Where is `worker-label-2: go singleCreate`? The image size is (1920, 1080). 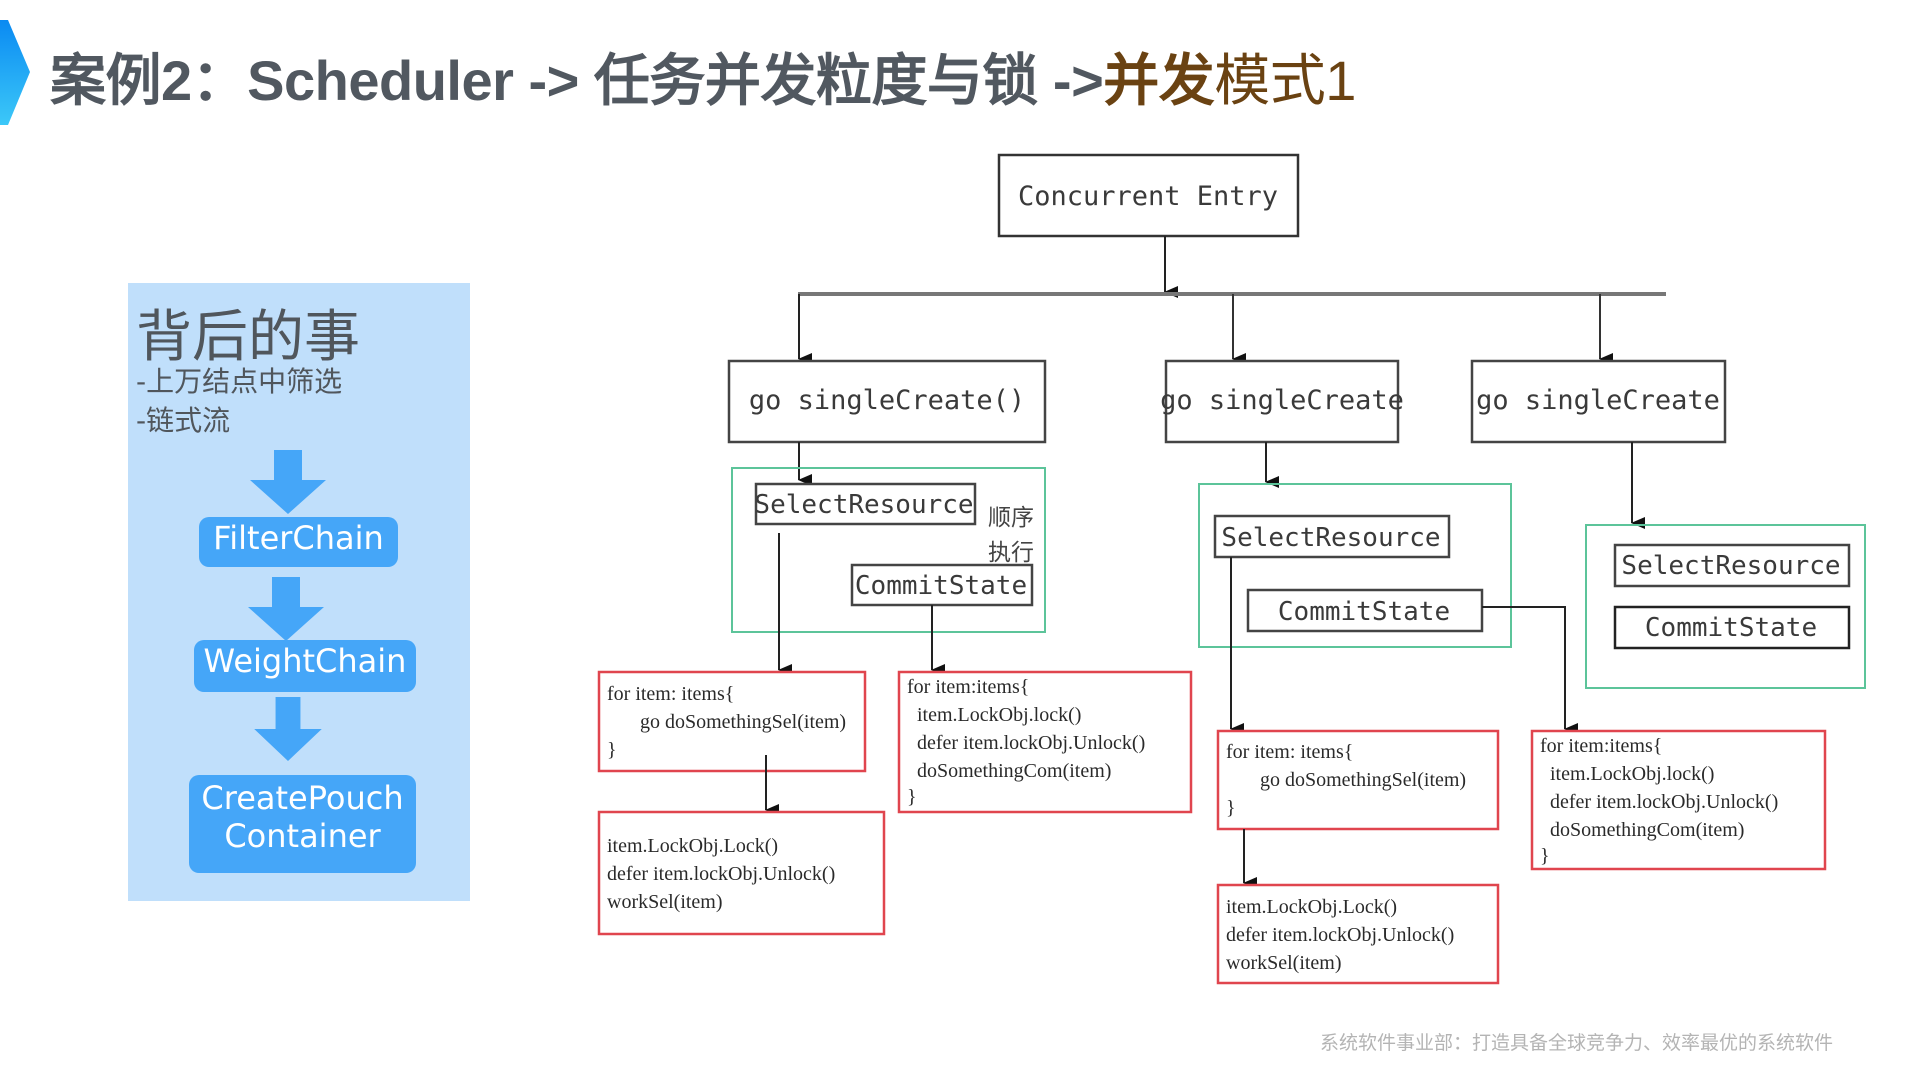 worker-label-2: go singleCreate is located at coordinates (1282, 400).